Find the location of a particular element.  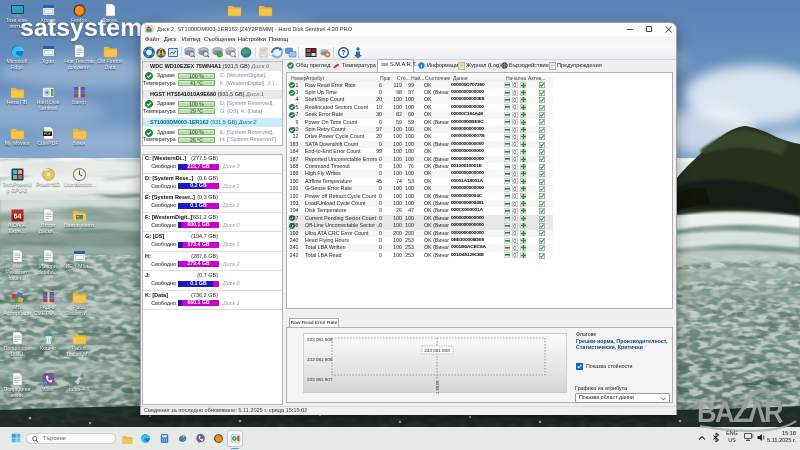

svg-text: PDF is located at coordinates (48, 134).